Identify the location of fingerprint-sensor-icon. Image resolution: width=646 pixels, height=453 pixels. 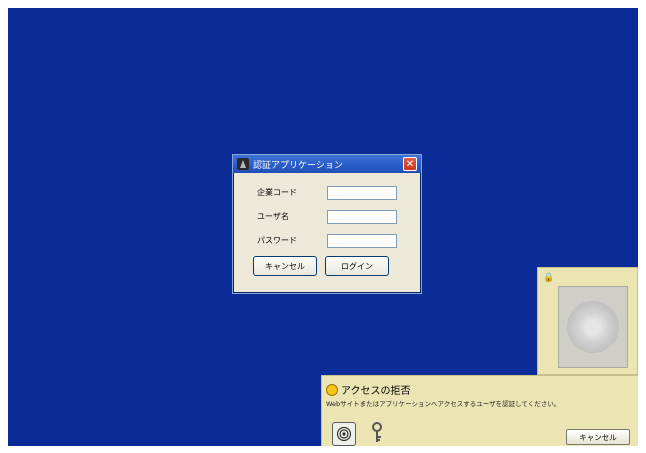
(593, 327).